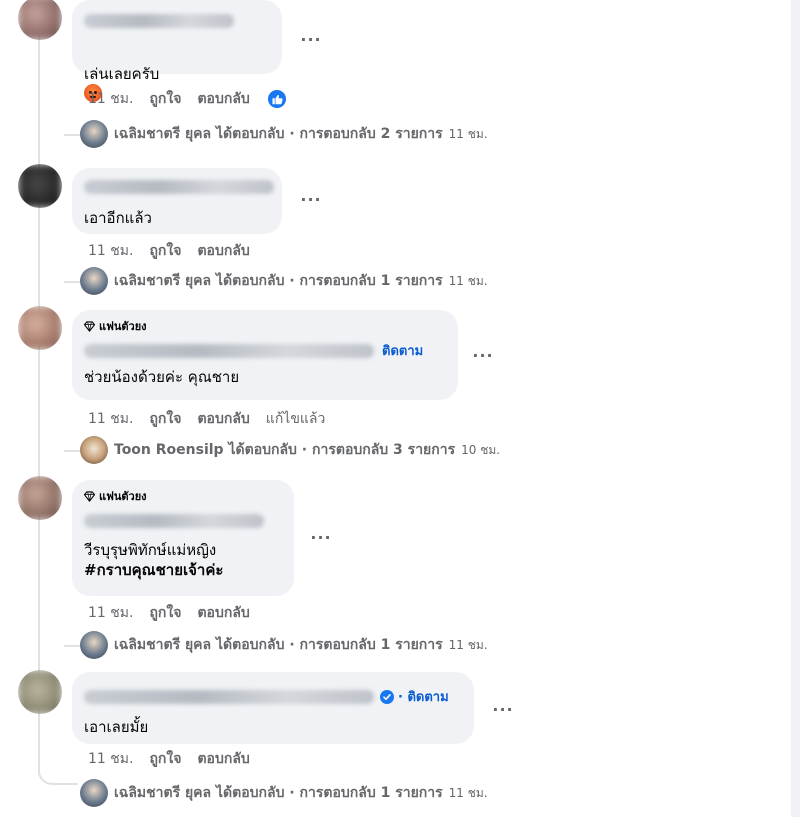 The image size is (800, 817). What do you see at coordinates (329, 134) in the screenshot?
I see `reply-summary-text: ได้ตอบกลับ · การตอบกลับ 2 รายการ` at bounding box center [329, 134].